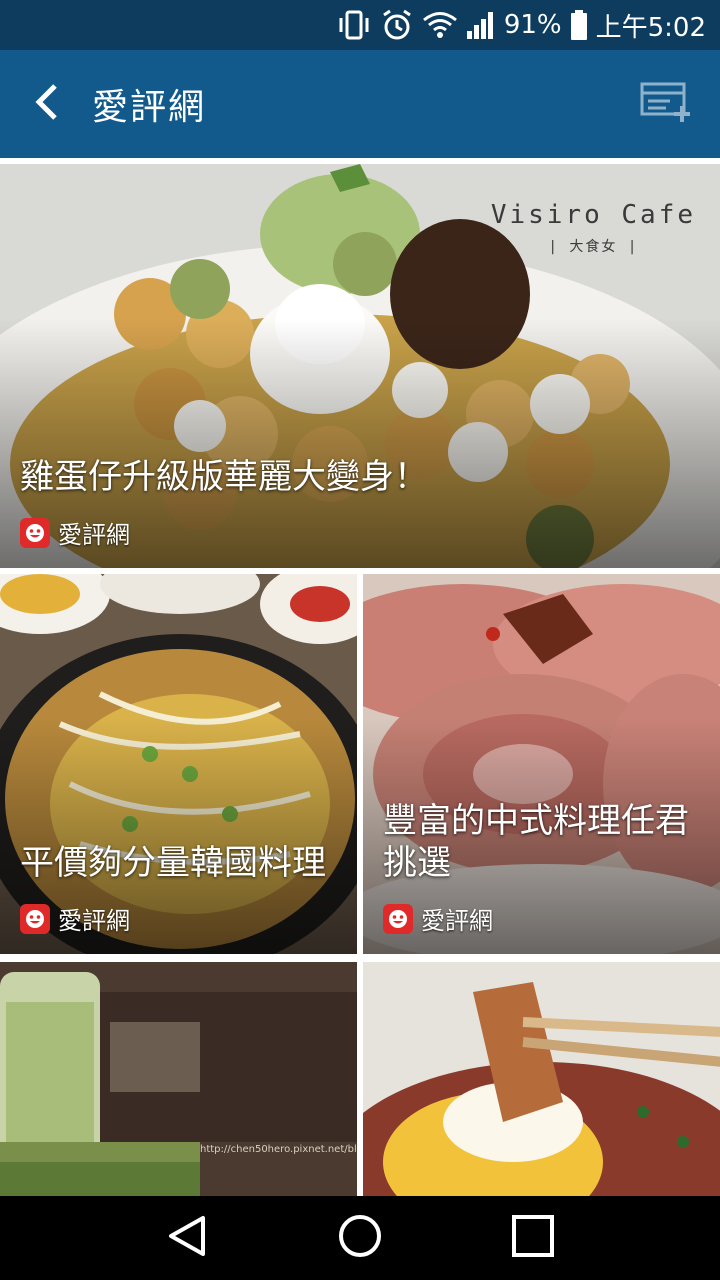 The height and width of the screenshot is (1280, 720). I want to click on back-triangle-icon, so click(187, 1238).